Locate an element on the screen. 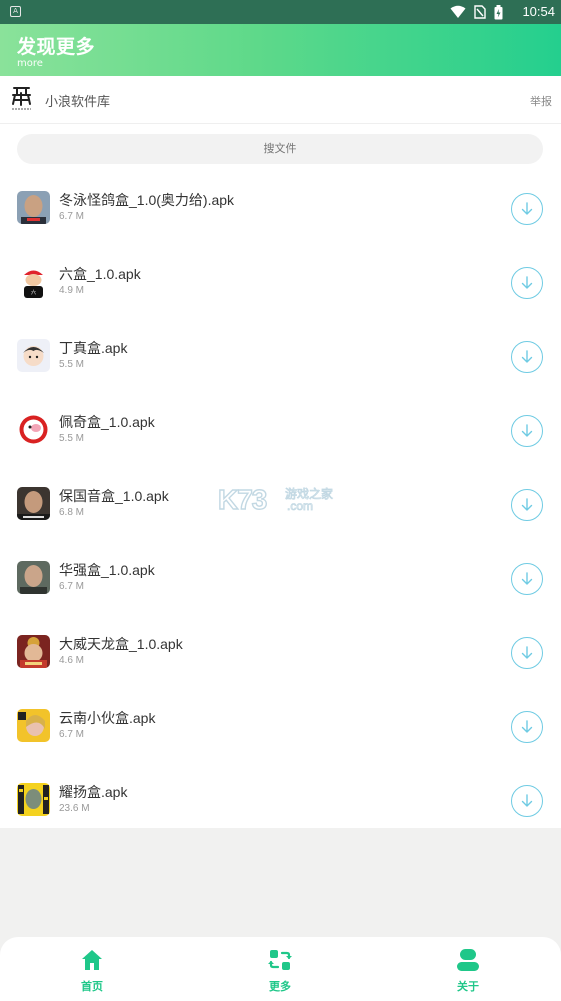  avatar-yellow-text-icon is located at coordinates (33, 799).